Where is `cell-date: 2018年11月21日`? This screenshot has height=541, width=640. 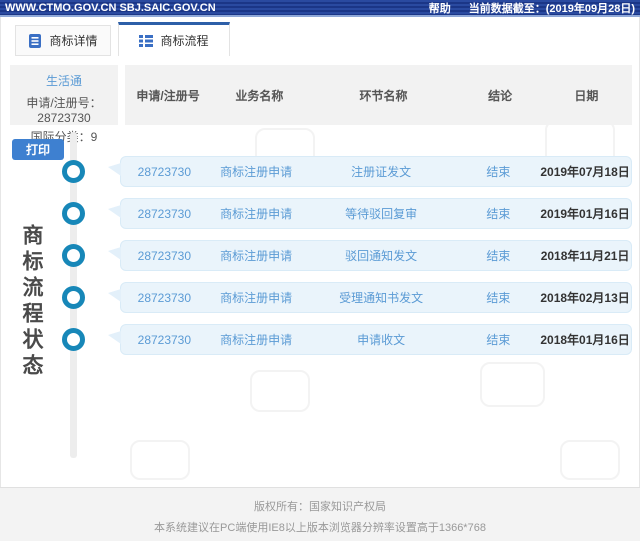
cell-date: 2018年11月21日 is located at coordinates (585, 256).